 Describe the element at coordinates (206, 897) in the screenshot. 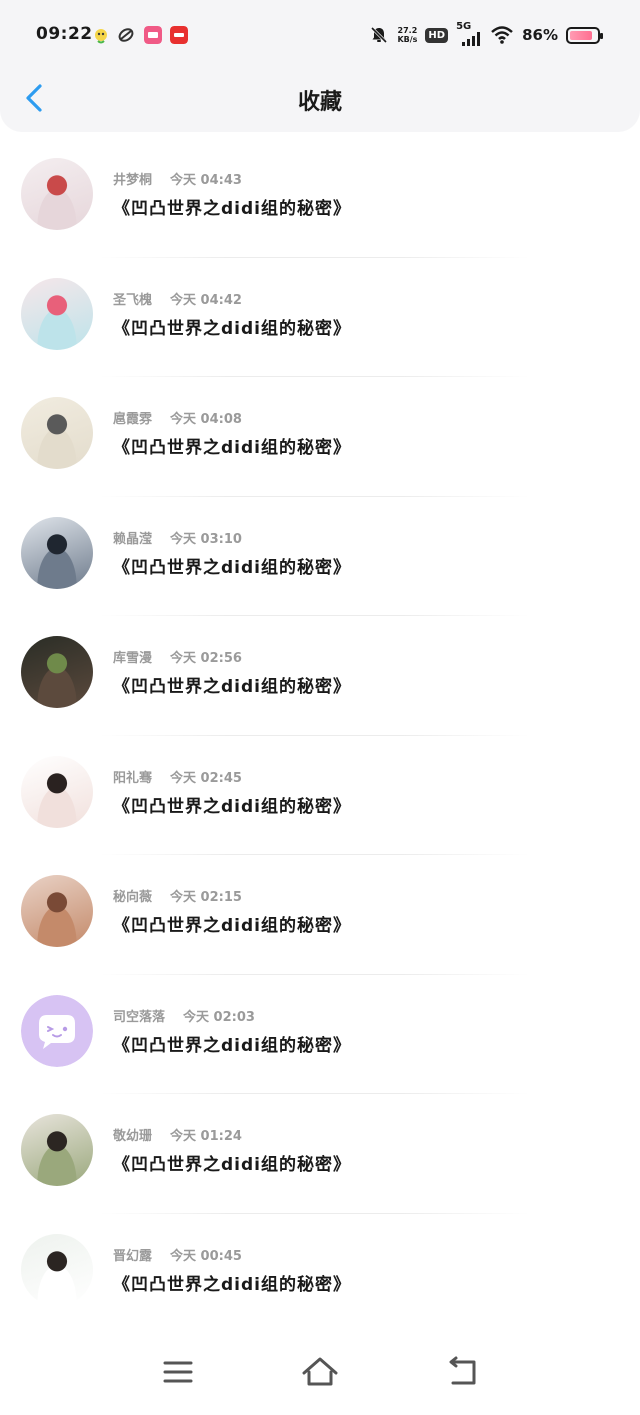

I see `item-time: 今天 02:15` at that location.